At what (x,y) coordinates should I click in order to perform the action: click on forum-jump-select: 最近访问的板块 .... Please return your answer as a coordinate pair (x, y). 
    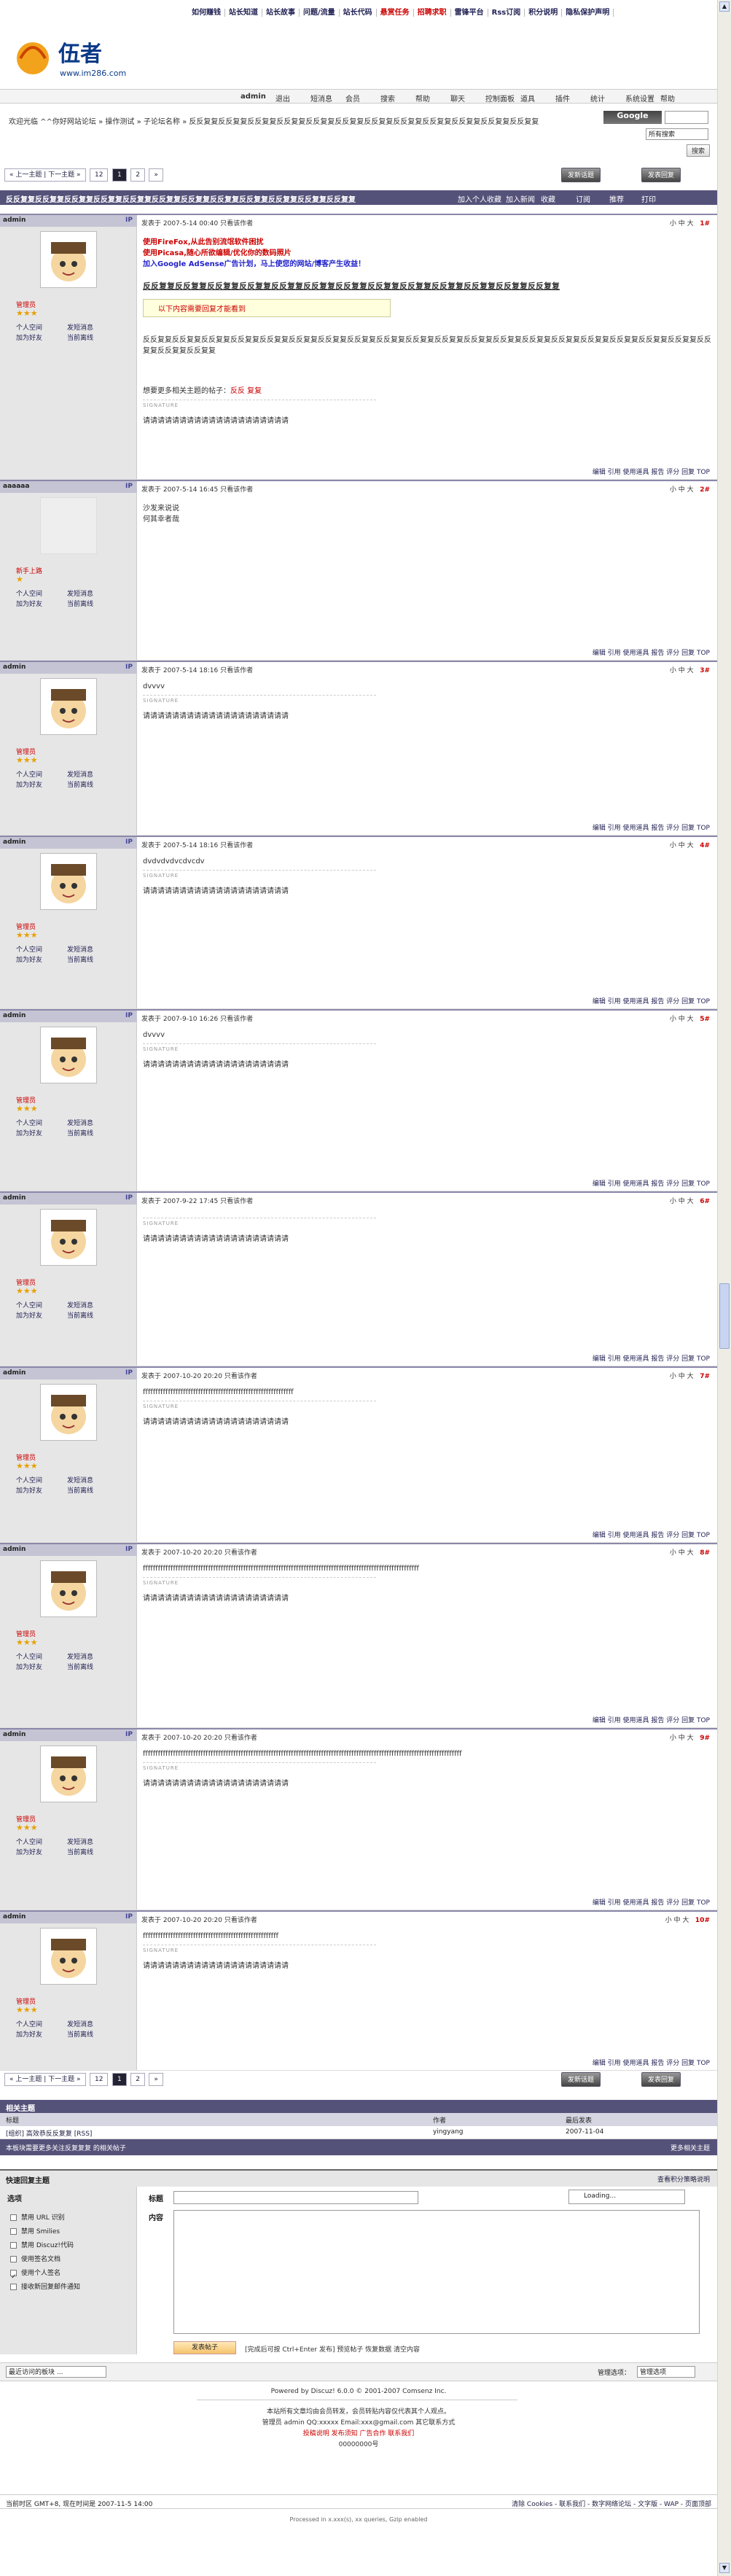
    Looking at the image, I should click on (56, 2372).